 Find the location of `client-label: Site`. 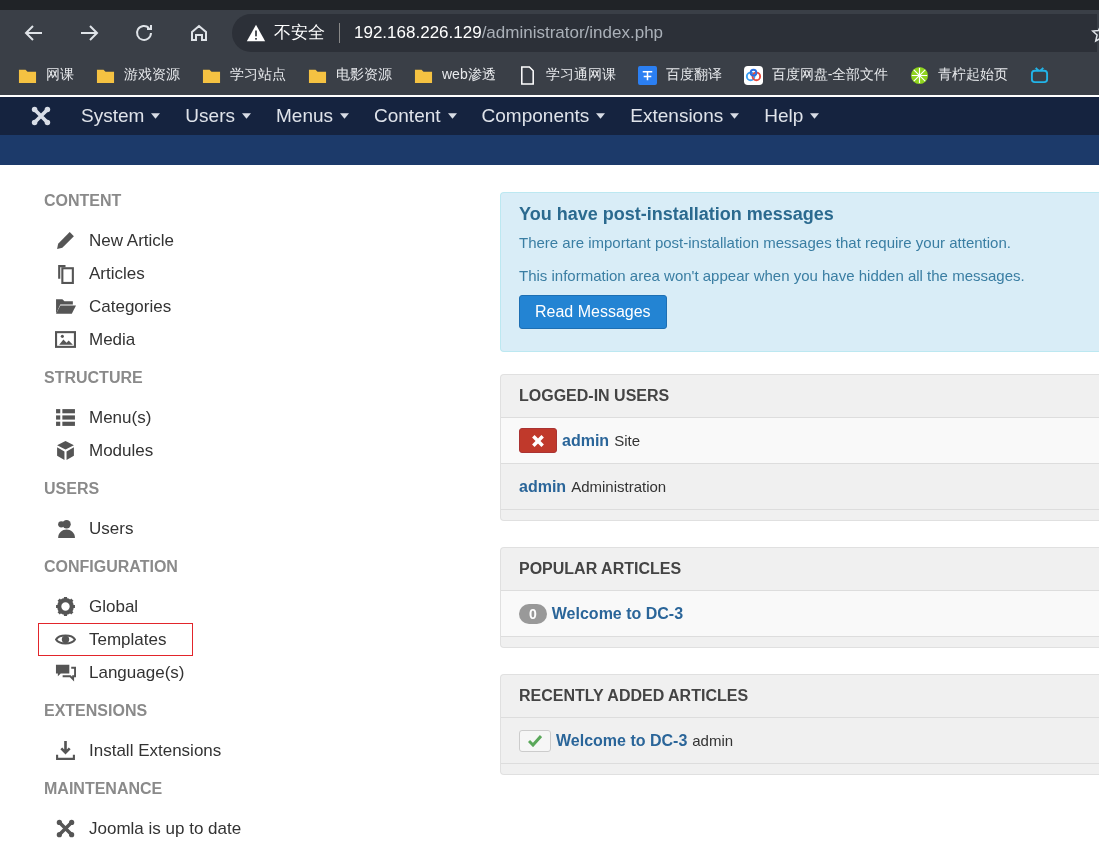

client-label: Site is located at coordinates (627, 440).